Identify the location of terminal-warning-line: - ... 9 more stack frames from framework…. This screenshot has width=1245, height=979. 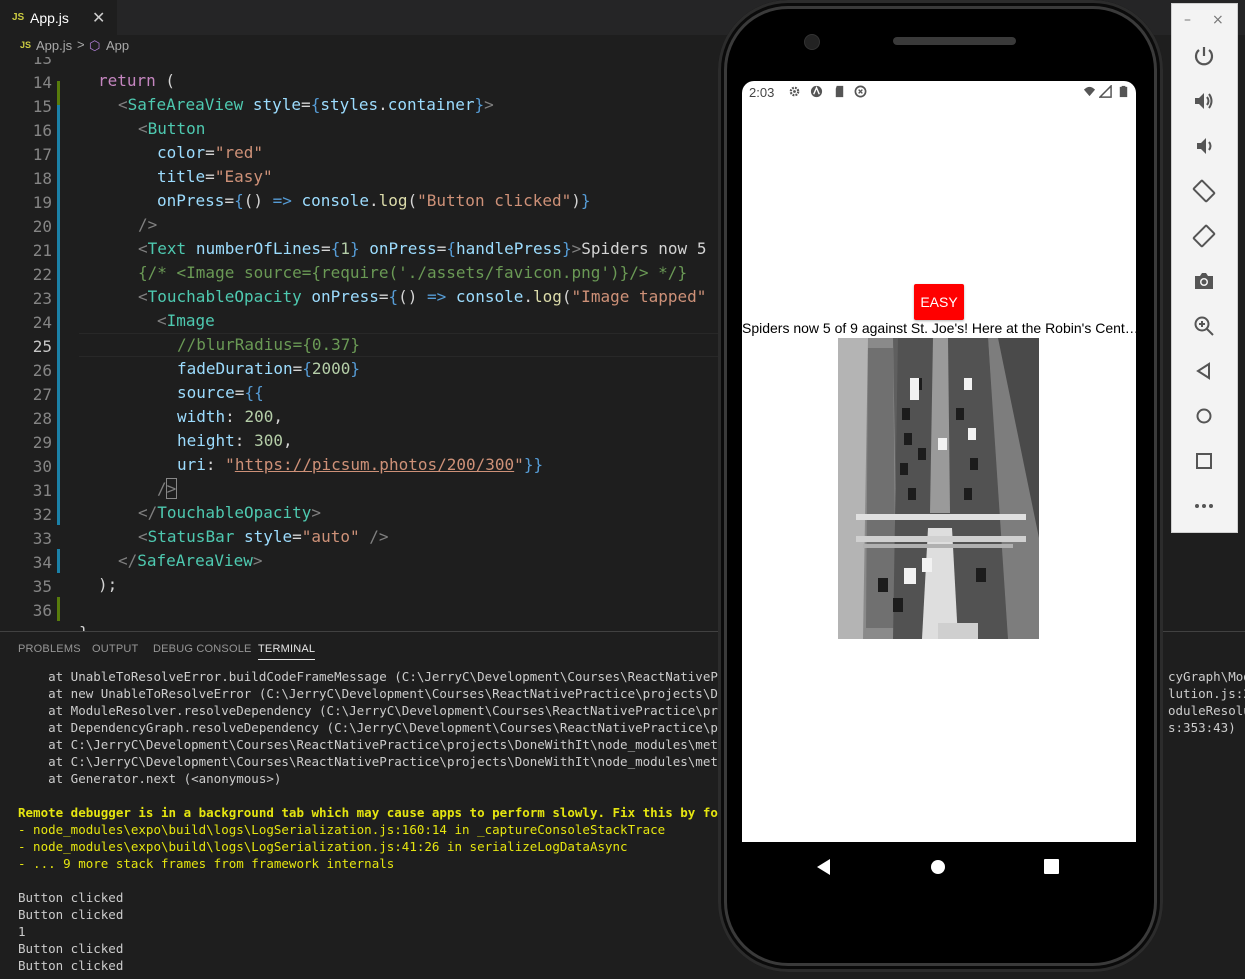
(206, 863).